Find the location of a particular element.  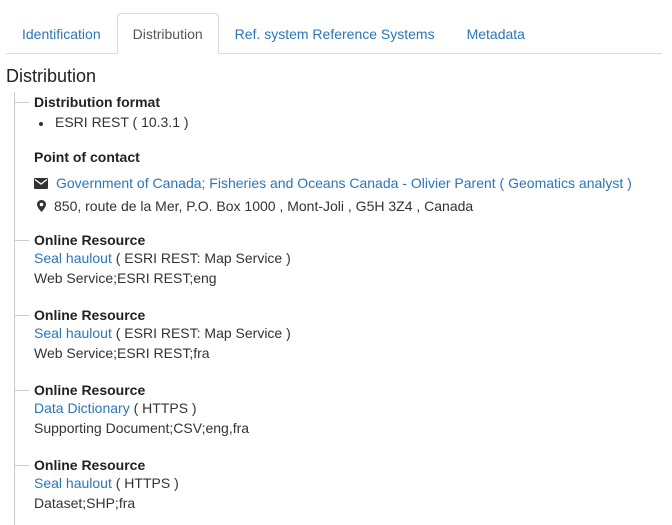

point-of-contact-title: Point of contact is located at coordinates (87, 157).